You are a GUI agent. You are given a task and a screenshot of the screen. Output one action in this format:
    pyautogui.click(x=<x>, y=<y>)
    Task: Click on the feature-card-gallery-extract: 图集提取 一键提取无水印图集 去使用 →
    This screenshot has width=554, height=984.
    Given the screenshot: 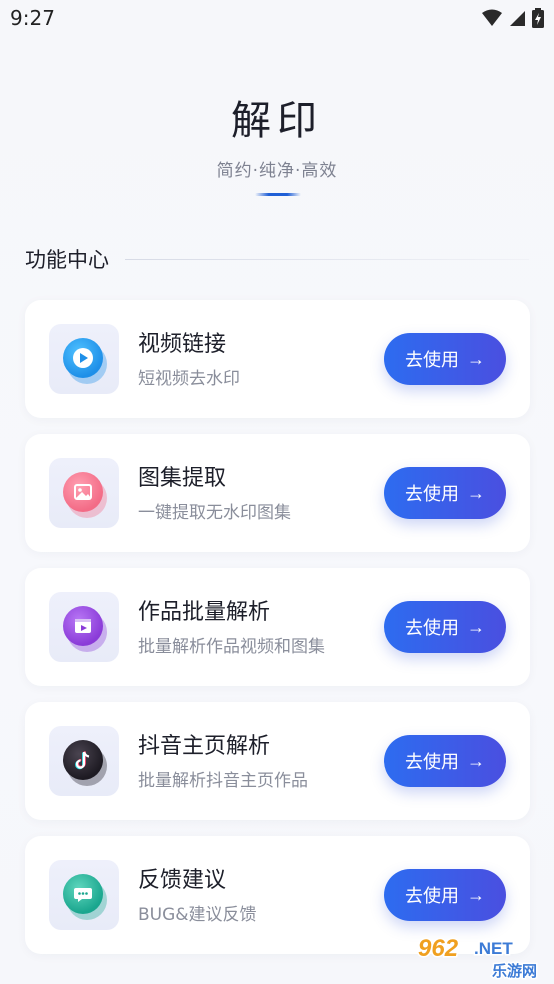 What is the action you would take?
    pyautogui.click(x=277, y=493)
    